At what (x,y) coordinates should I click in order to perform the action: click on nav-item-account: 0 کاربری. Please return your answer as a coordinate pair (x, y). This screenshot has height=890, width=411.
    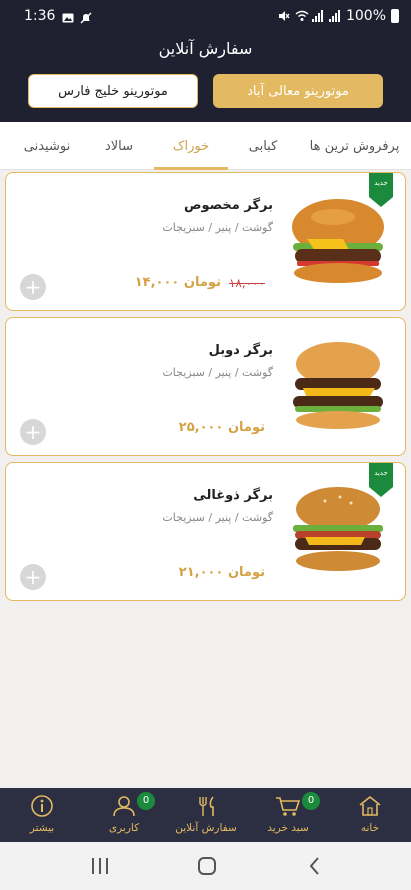
    Looking at the image, I should click on (124, 815).